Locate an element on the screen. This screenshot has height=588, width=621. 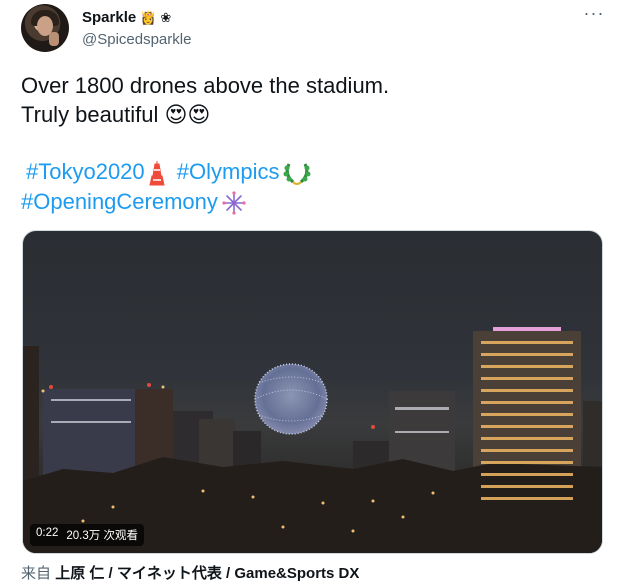
laurel-icon is located at coordinates (297, 174).